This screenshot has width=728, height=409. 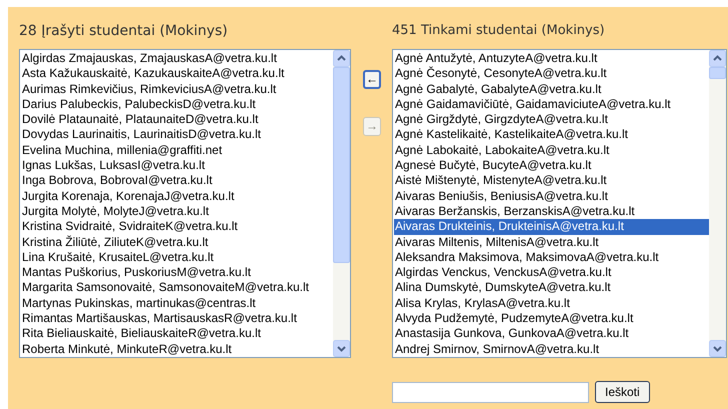 What do you see at coordinates (551, 196) in the screenshot?
I see `list-item: Aivaras Beniušis, BeniusisA@vetra.ku.lt` at bounding box center [551, 196].